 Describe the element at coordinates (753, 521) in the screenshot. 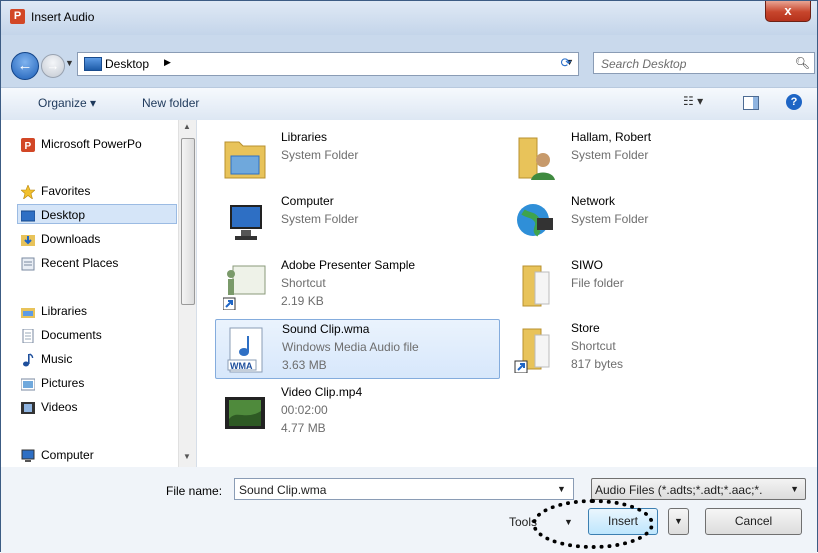

I see `cancel-button: Cancel` at that location.